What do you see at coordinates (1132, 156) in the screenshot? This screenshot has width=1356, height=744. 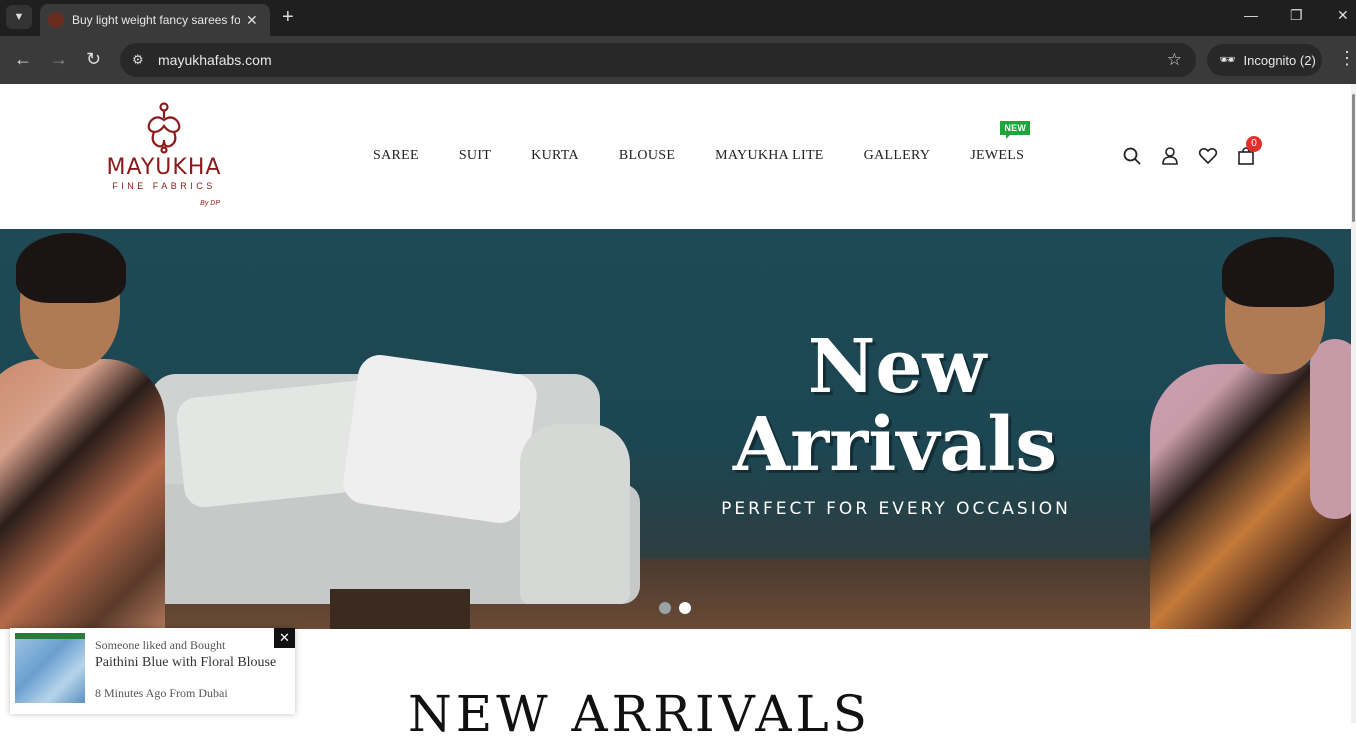 I see `search-icon` at bounding box center [1132, 156].